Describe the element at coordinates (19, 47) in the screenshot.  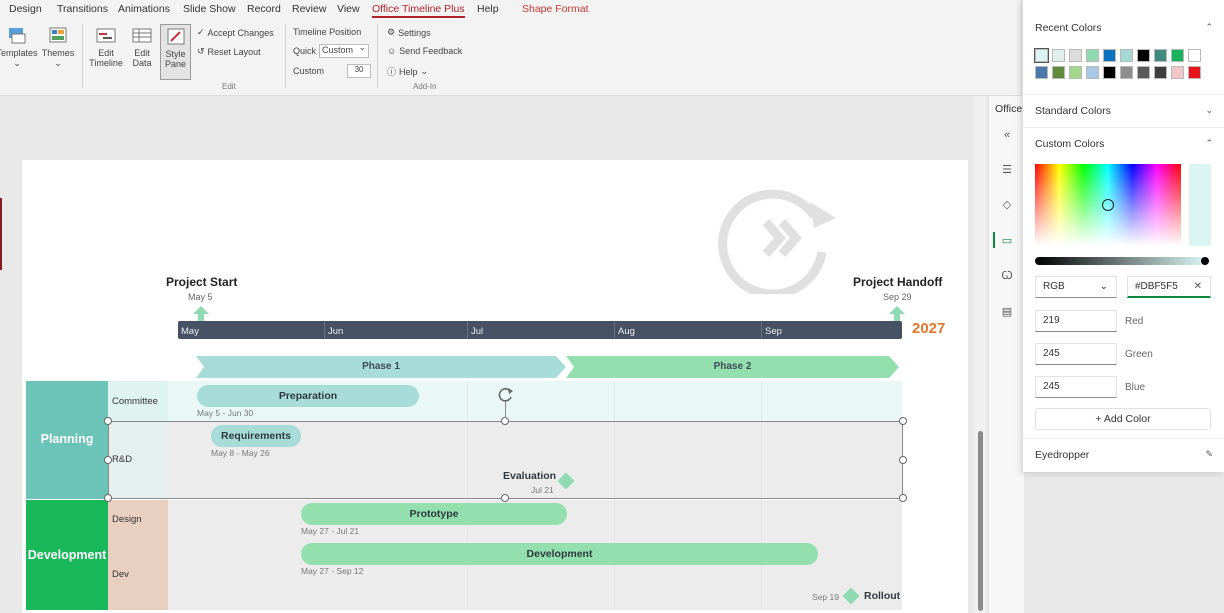
I see `templates-button: Templates ⌄` at that location.